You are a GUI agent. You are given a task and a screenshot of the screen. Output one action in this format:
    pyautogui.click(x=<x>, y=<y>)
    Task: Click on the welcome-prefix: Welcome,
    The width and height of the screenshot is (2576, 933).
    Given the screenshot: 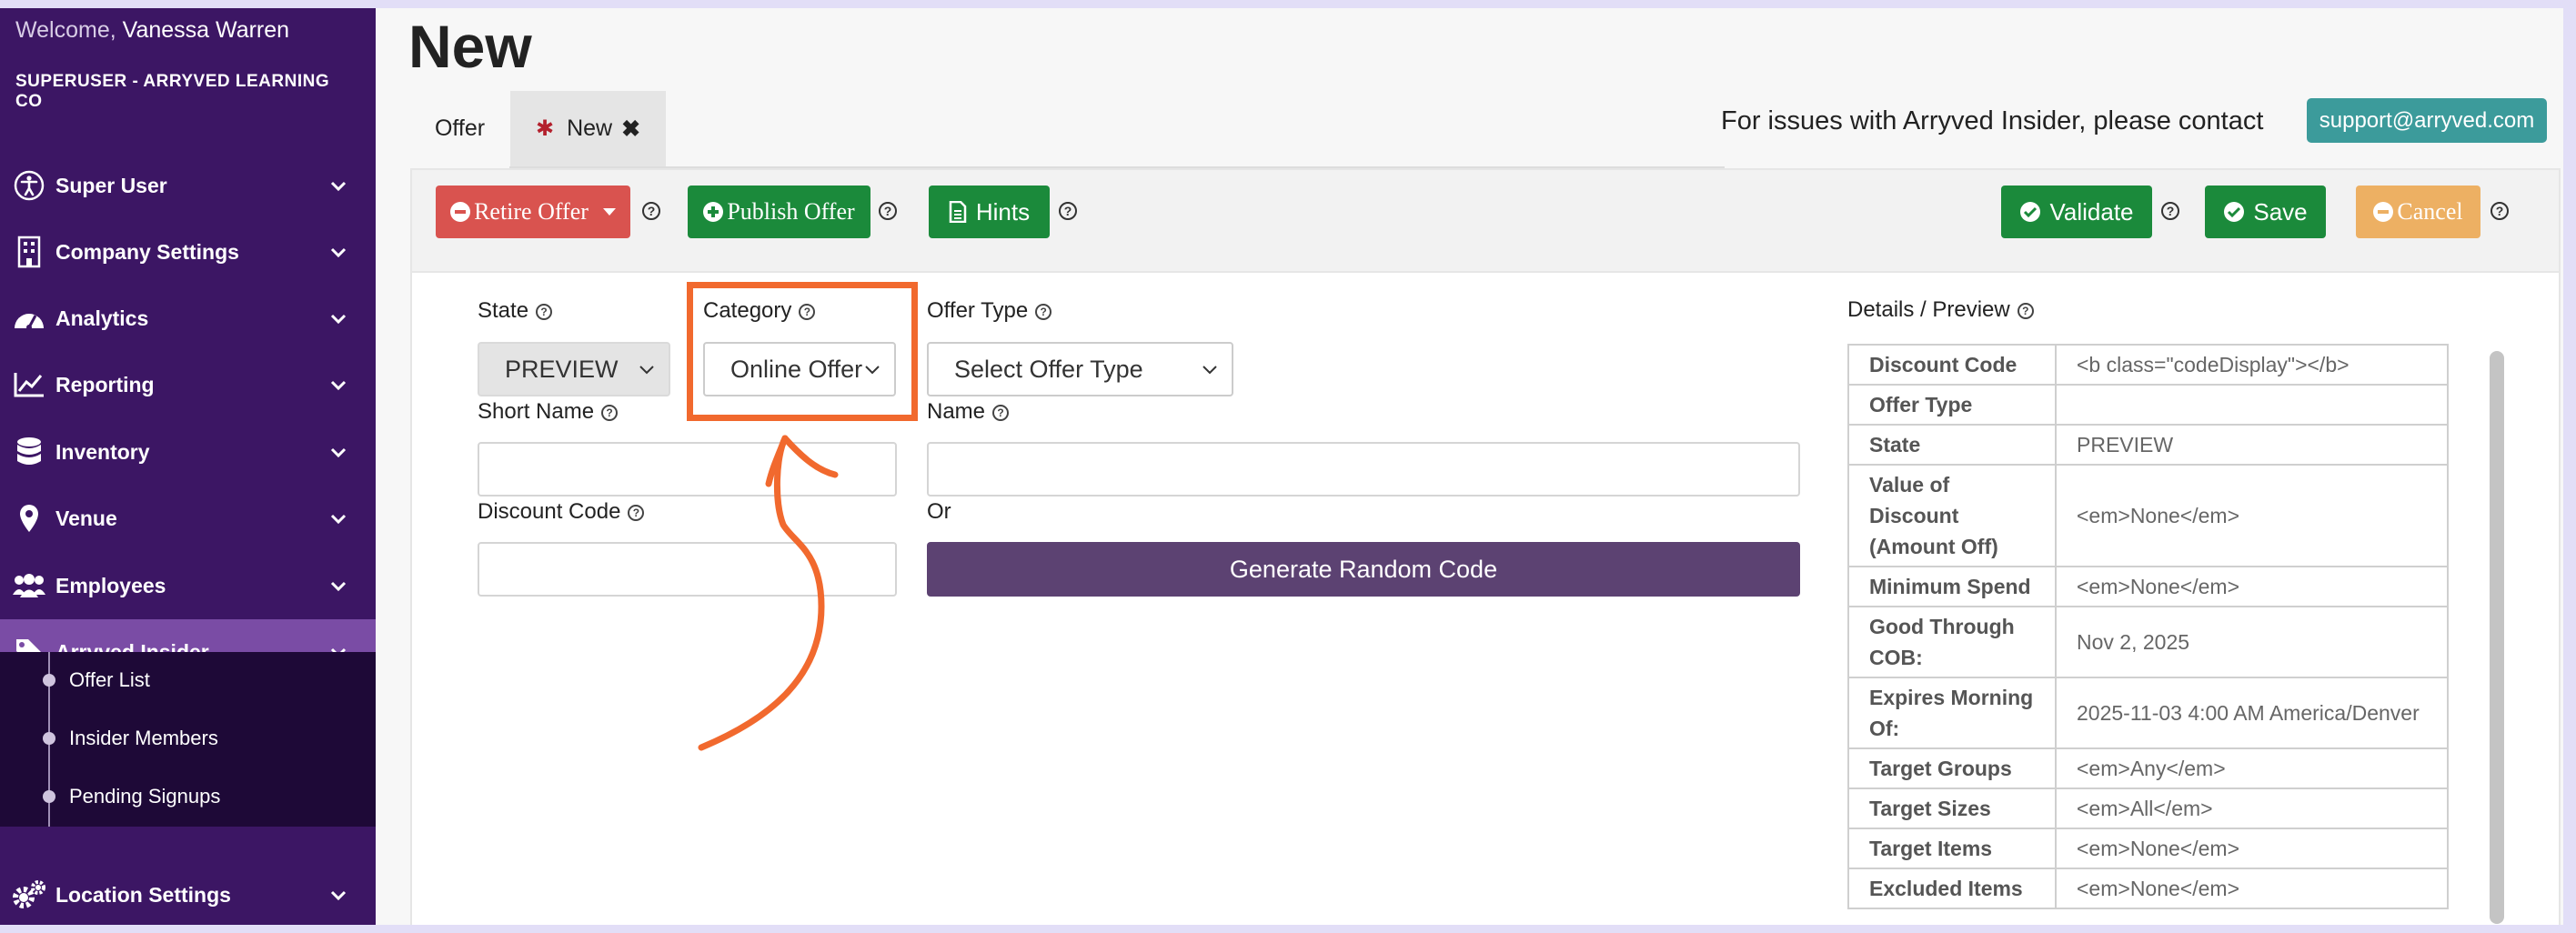 What is the action you would take?
    pyautogui.click(x=65, y=30)
    